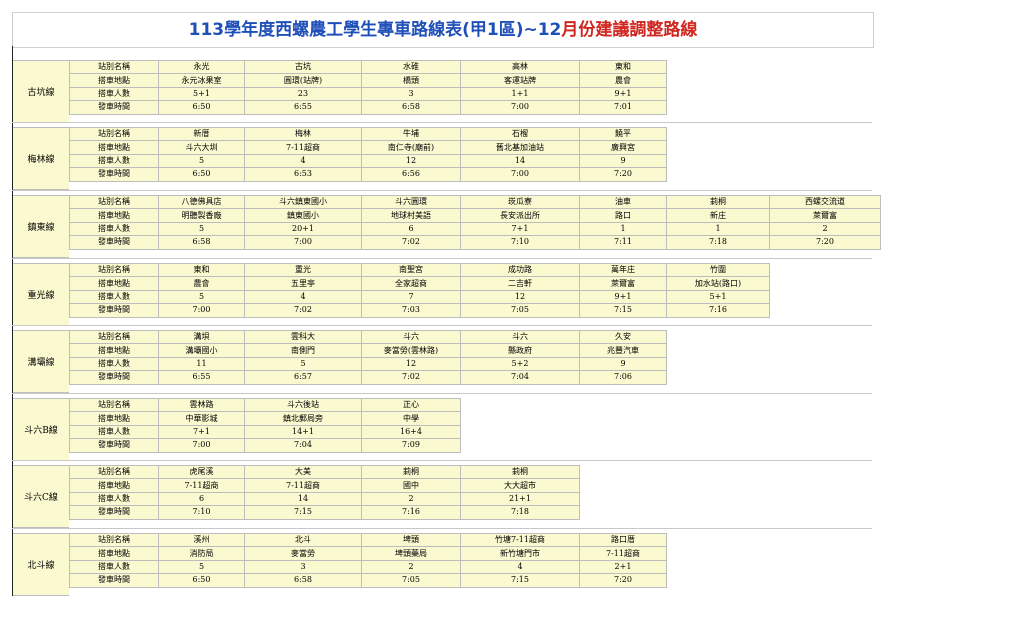  Describe the element at coordinates (303, 229) in the screenshot. I see `station-cell: 20+1` at that location.